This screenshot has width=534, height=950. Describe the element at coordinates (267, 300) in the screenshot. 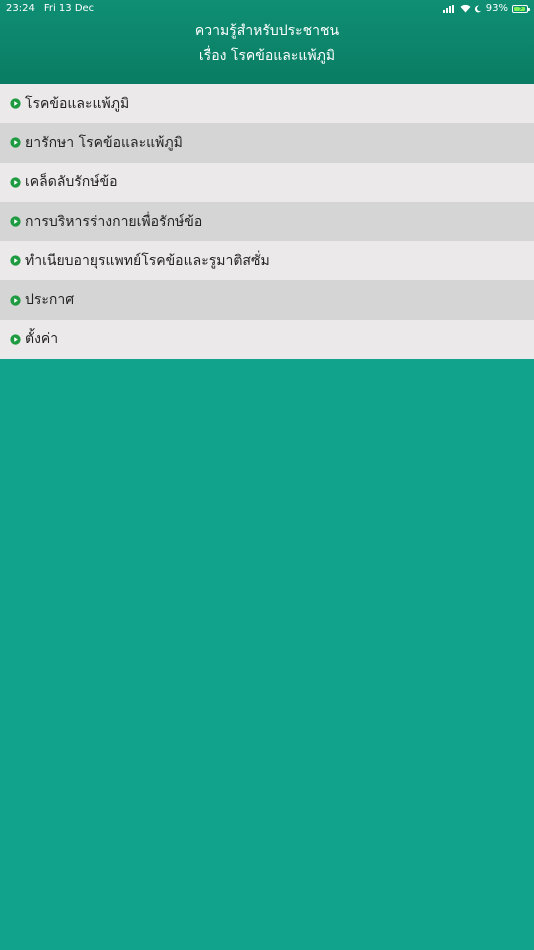

I see `menu-item-announcements: ประกาศ` at that location.